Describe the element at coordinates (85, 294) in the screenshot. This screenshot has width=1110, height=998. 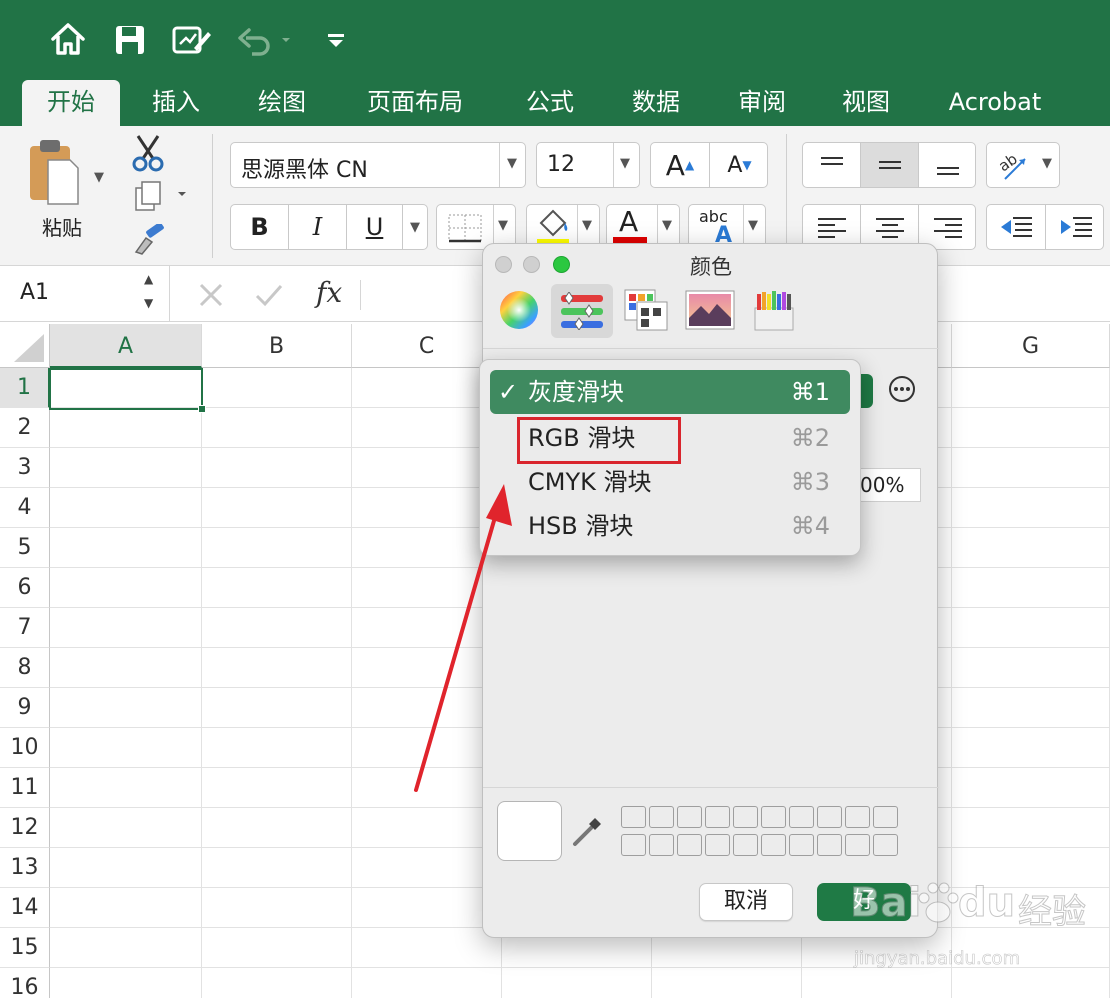
I see `name-box: A1 ▲ ▼` at that location.